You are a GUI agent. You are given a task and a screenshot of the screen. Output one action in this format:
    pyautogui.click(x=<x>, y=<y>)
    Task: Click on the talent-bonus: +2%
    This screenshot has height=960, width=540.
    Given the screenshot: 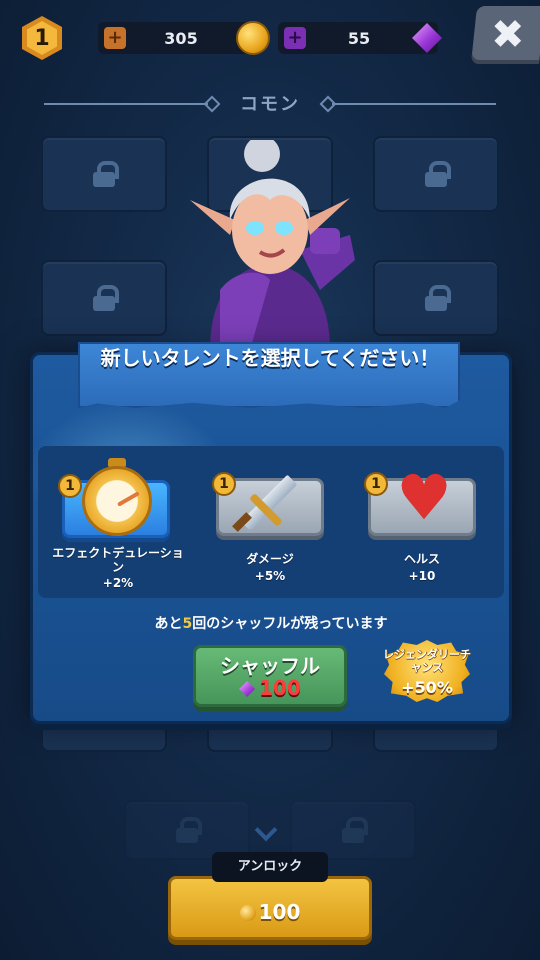 What is the action you would take?
    pyautogui.click(x=118, y=583)
    